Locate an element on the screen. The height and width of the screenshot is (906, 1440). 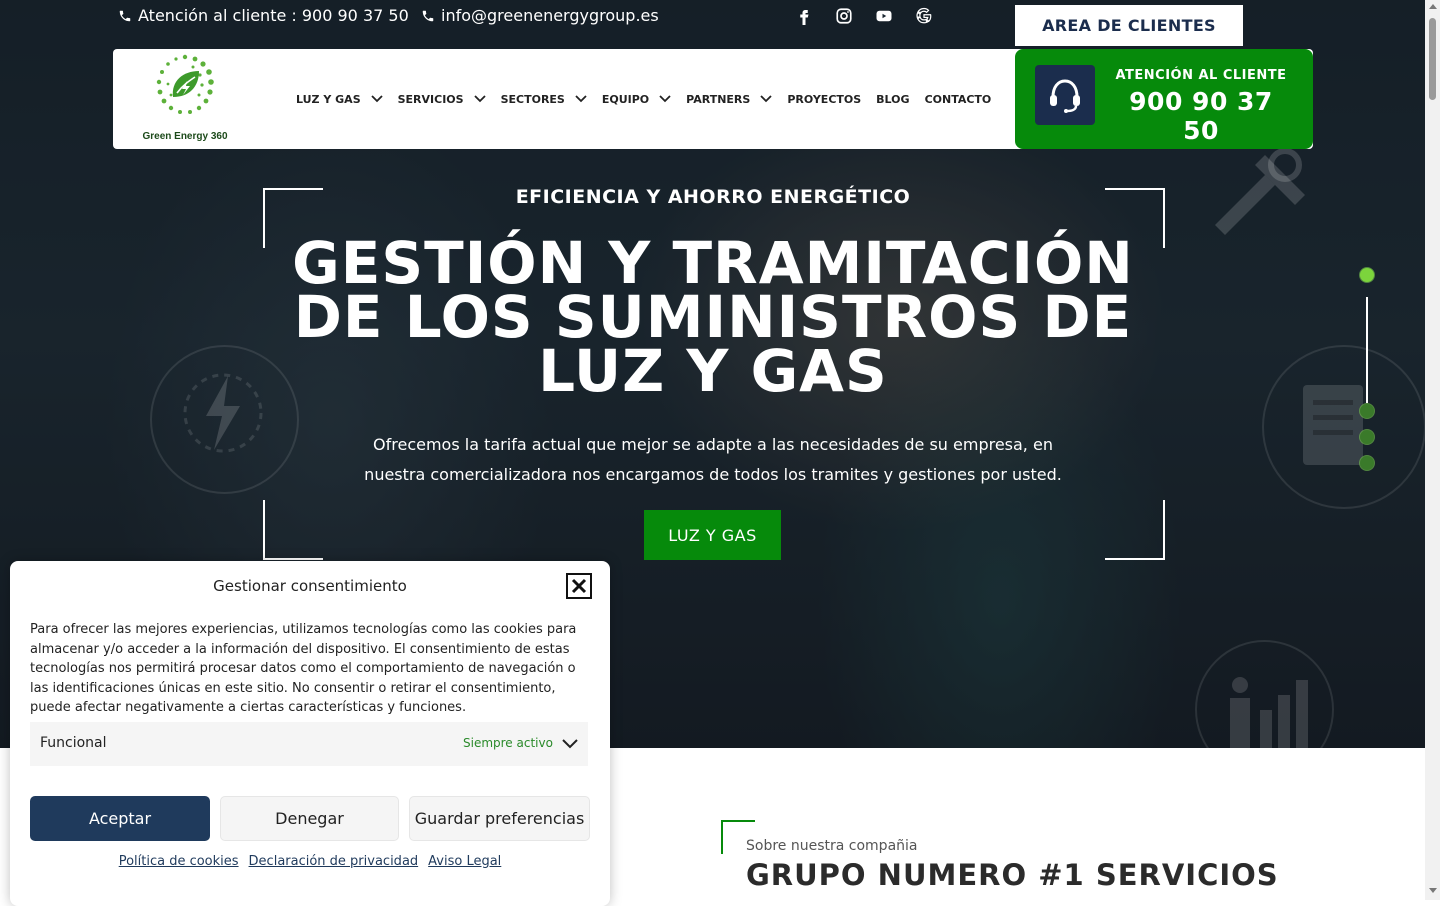
nav-item-label: CONTACTO is located at coordinates (958, 99).